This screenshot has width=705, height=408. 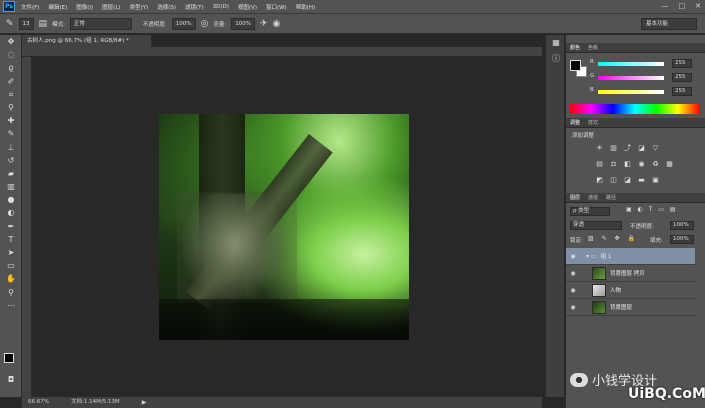 I want to click on history-panel-icon: ▦, so click(x=556, y=43).